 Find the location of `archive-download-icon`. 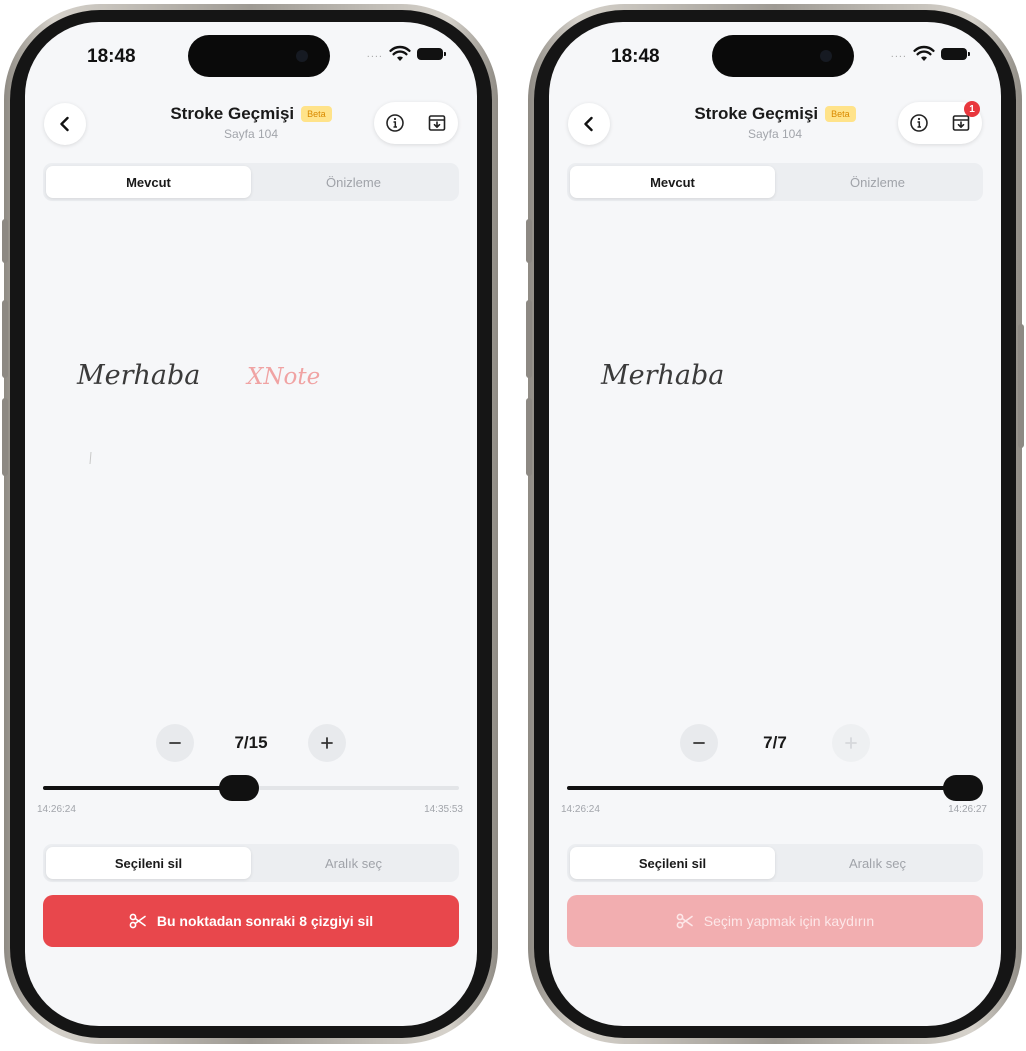

archive-download-icon is located at coordinates (437, 123).